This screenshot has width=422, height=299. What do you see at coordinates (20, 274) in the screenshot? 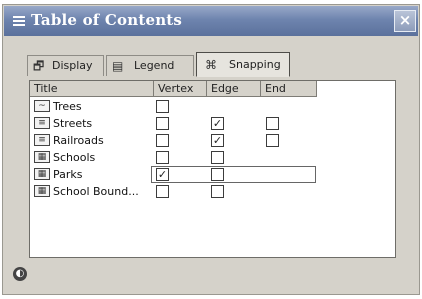
I see `globe-icon: ◐` at bounding box center [20, 274].